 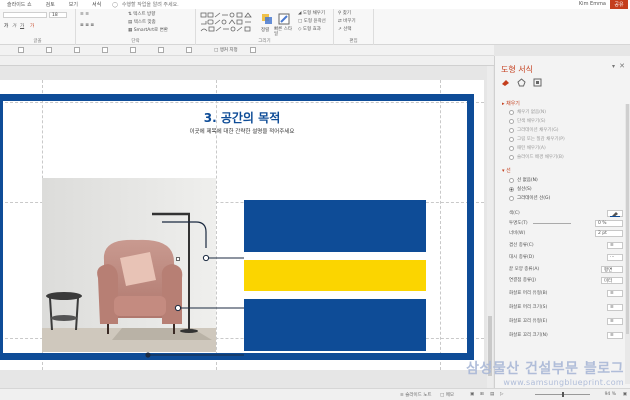 I want to click on zoom-slider-thumb, so click(x=563, y=394).